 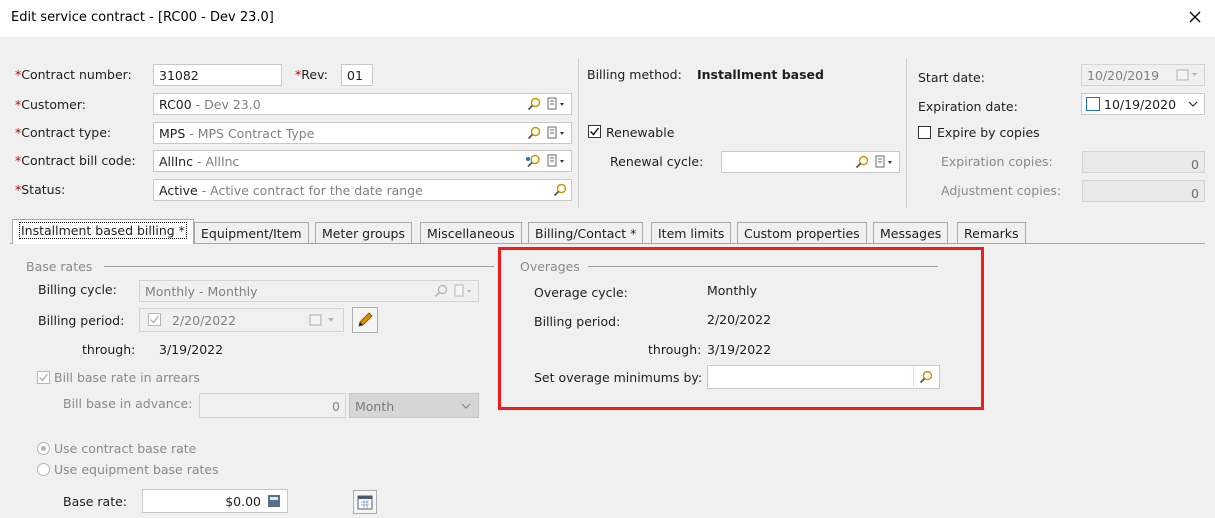 I want to click on base-through-value: 3/19/2022, so click(x=191, y=349).